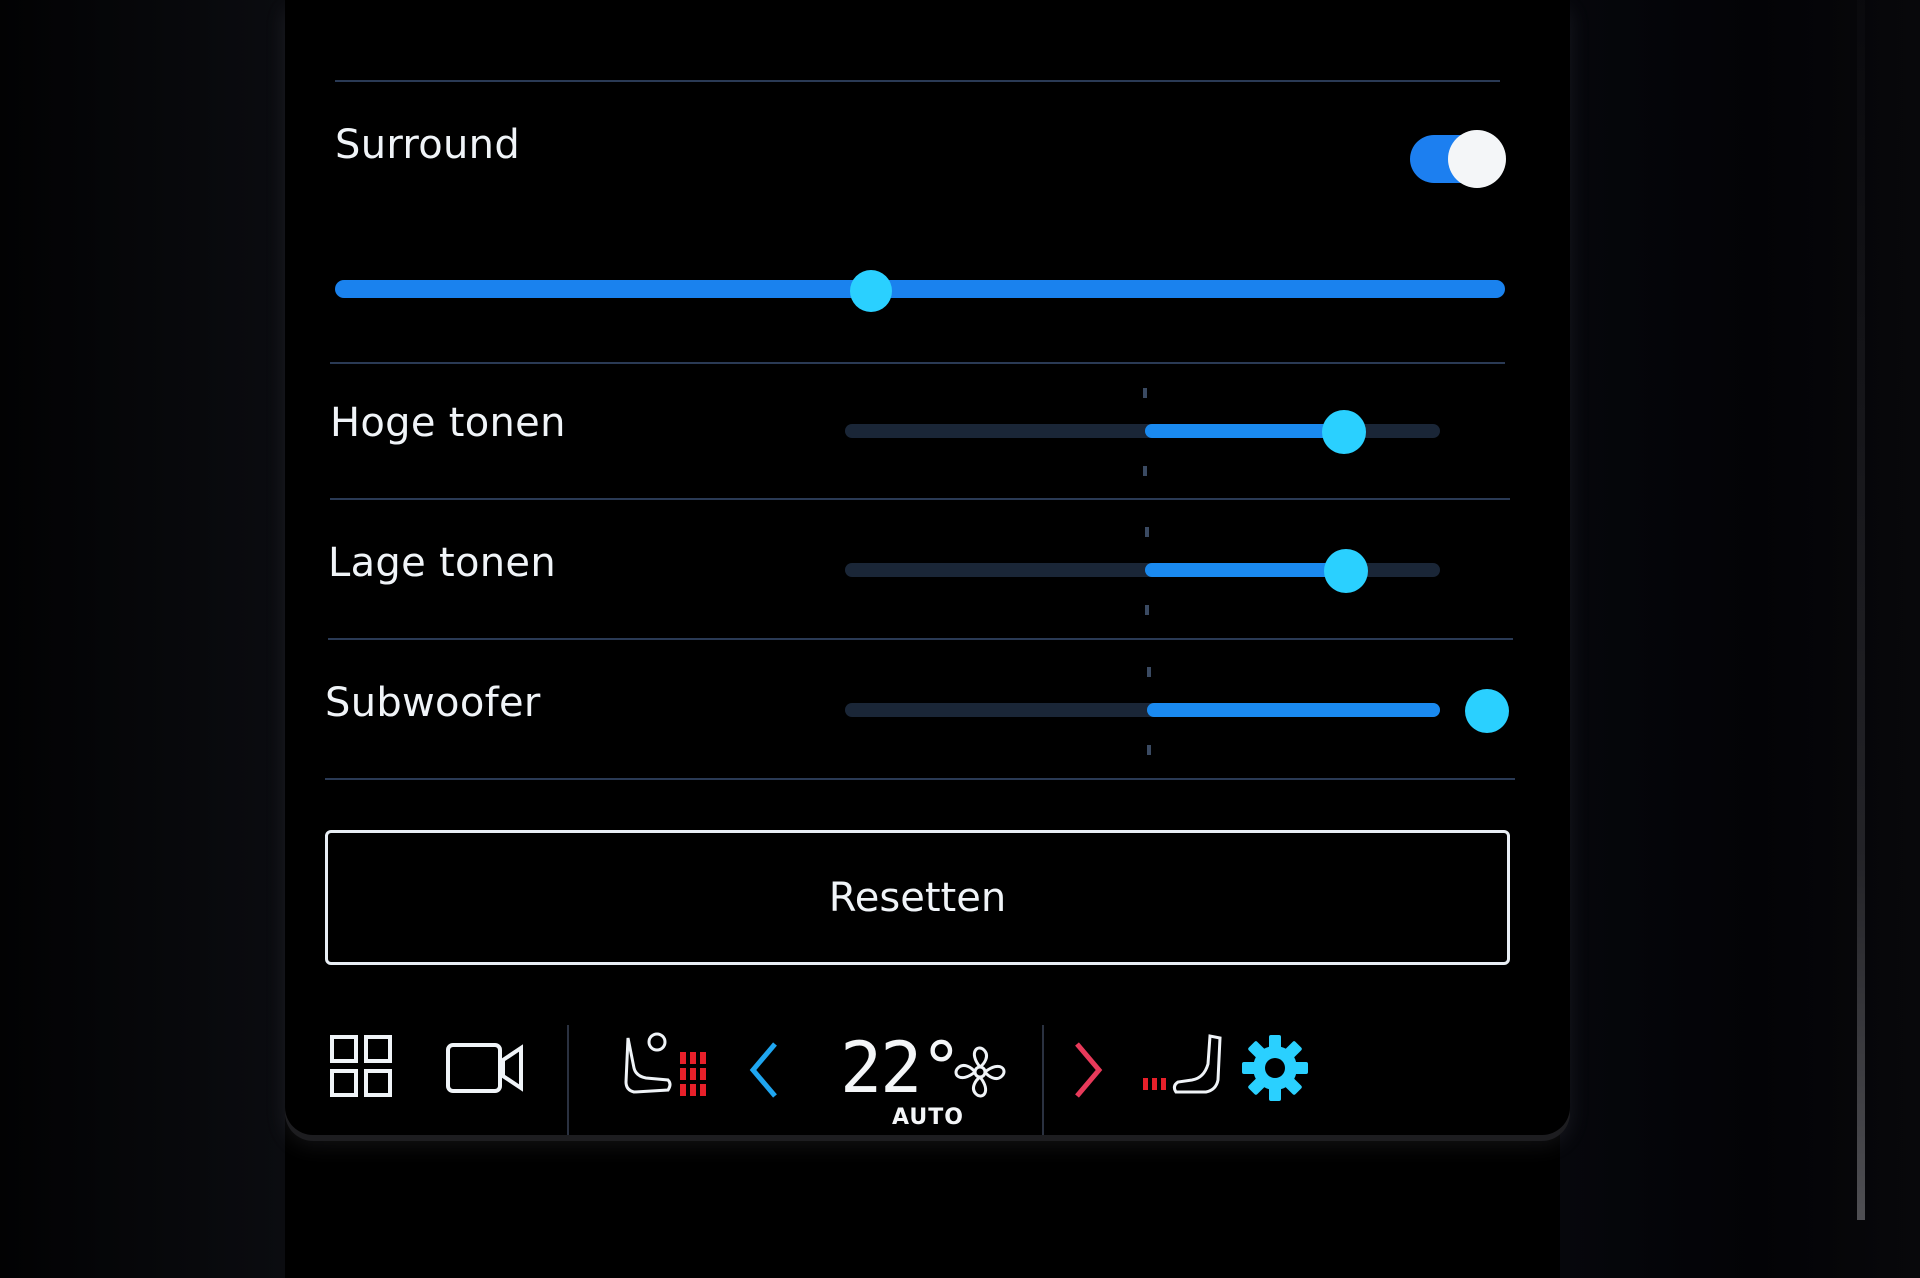 This screenshot has height=1278, width=1920. Describe the element at coordinates (485, 1070) in the screenshot. I see `camera-icon` at that location.